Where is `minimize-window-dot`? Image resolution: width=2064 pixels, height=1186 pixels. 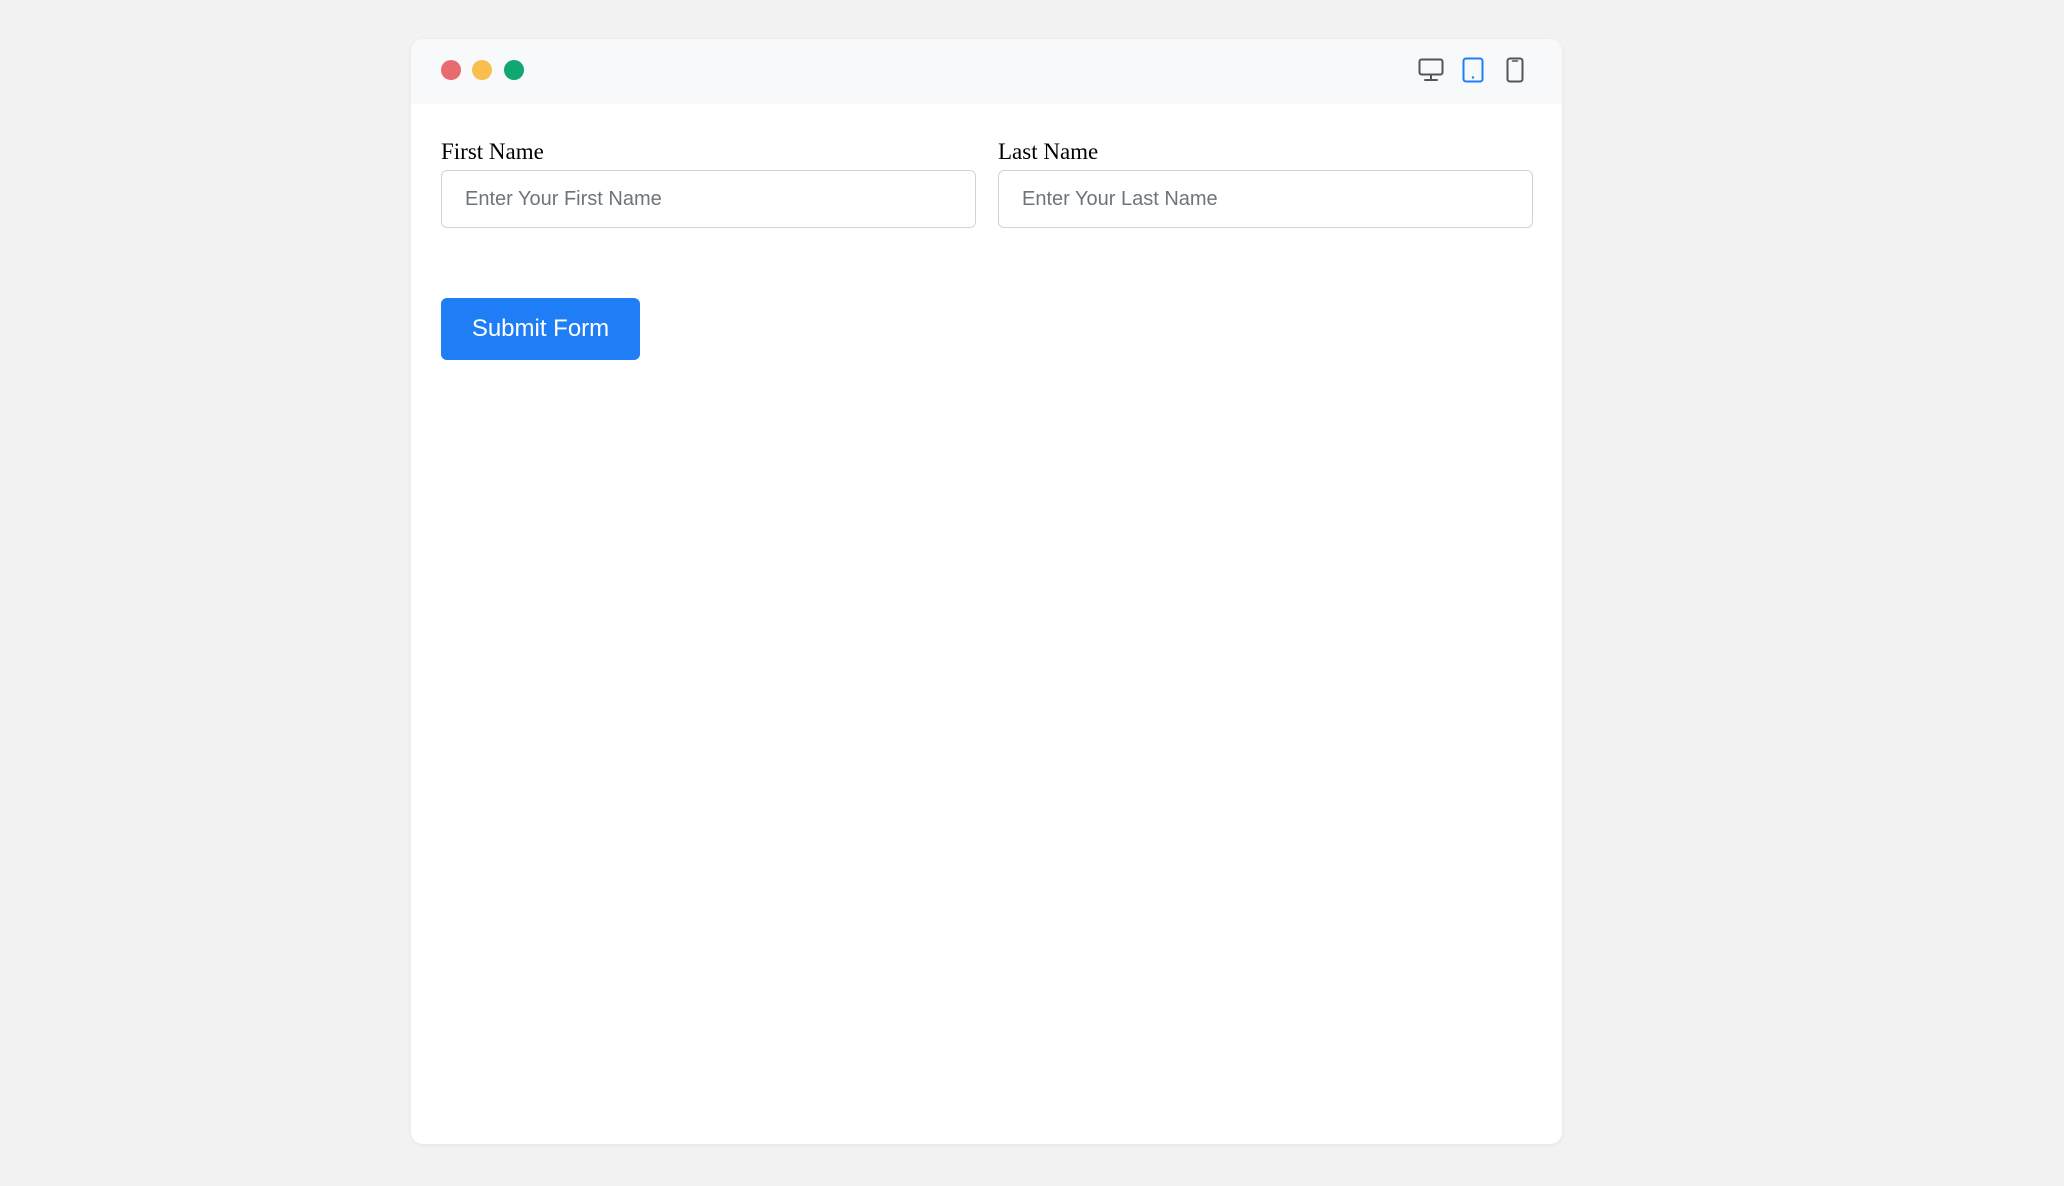 minimize-window-dot is located at coordinates (482, 70).